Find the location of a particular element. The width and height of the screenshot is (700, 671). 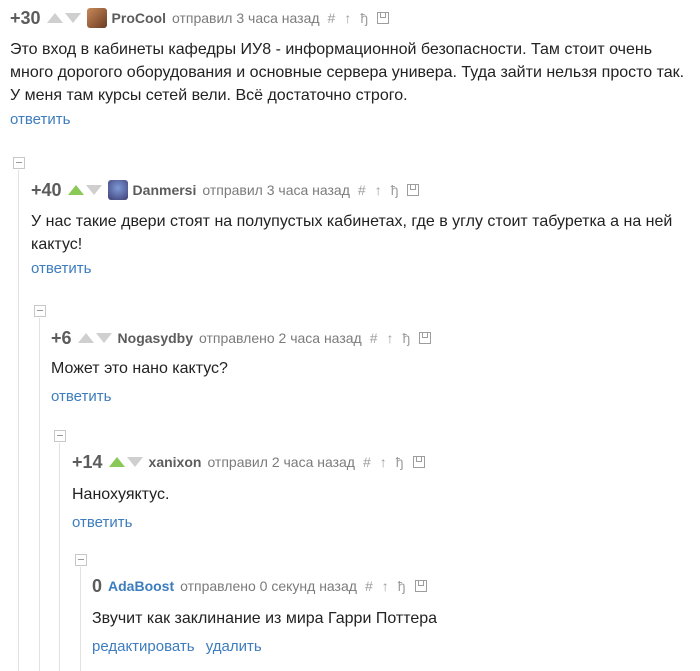

comment-rating: 0 is located at coordinates (97, 585).